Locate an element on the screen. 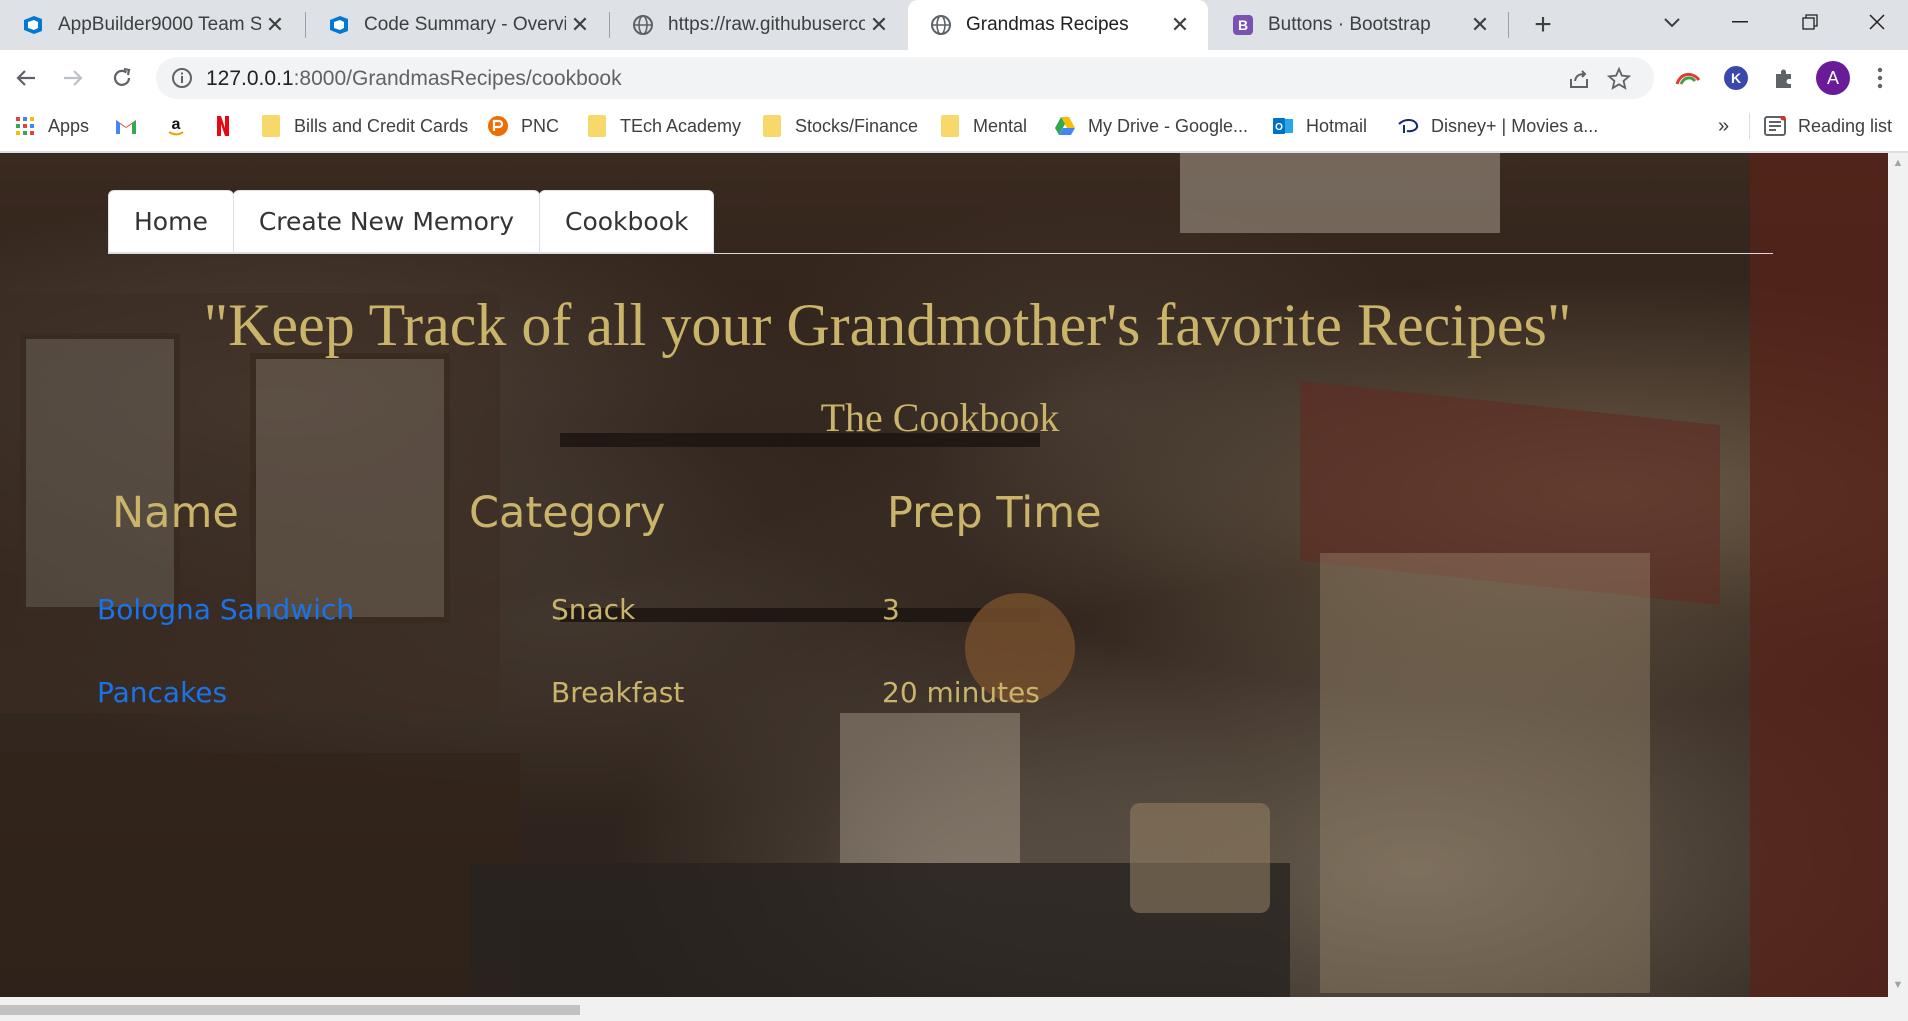  nav-divider is located at coordinates (940, 253).